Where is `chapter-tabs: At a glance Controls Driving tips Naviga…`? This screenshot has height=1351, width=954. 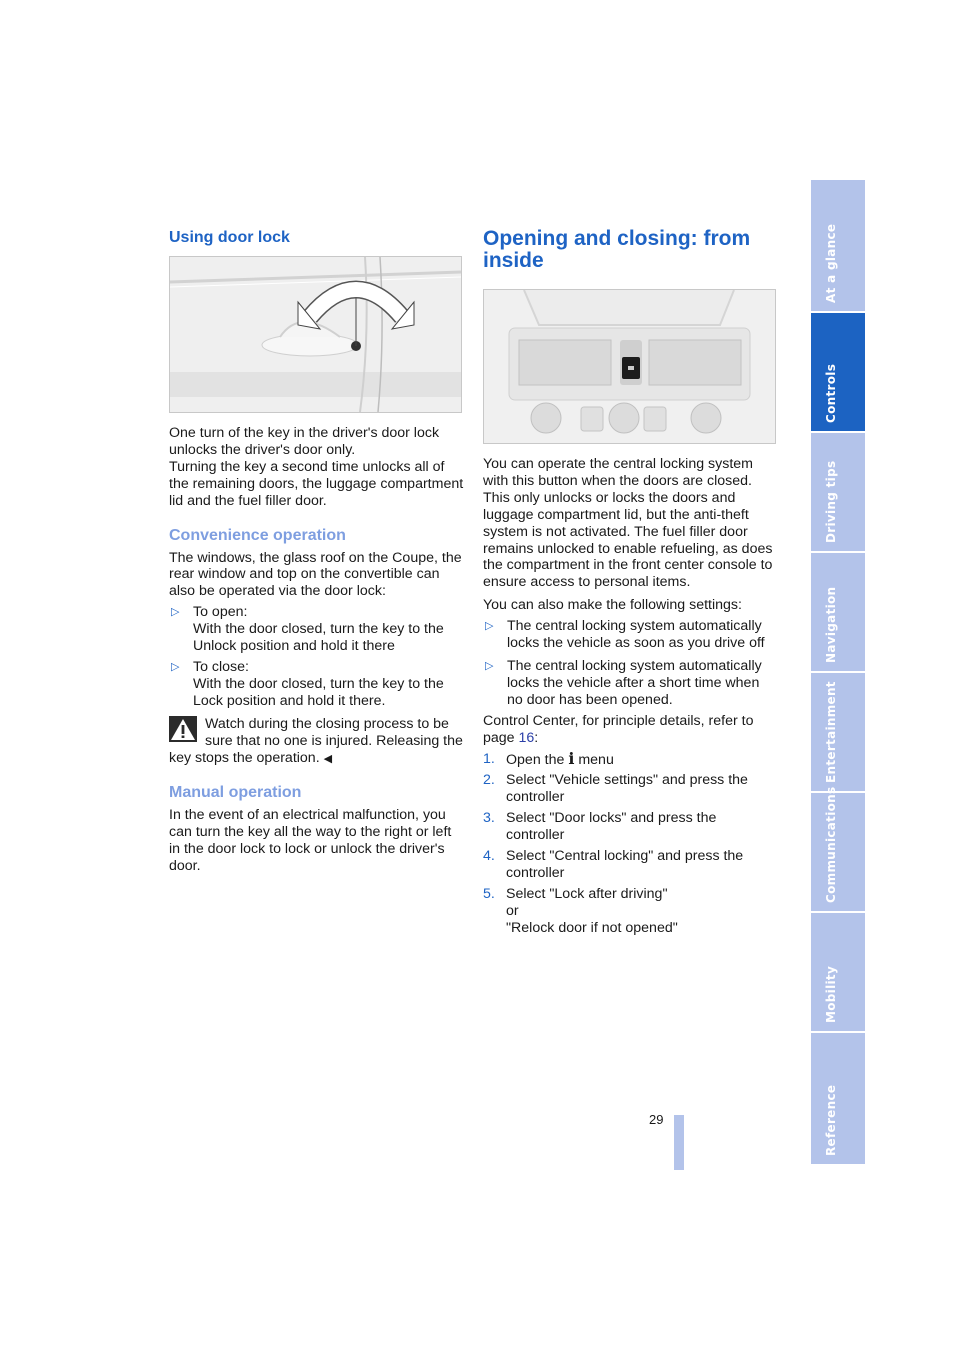 chapter-tabs: At a glance Controls Driving tips Naviga… is located at coordinates (838, 673).